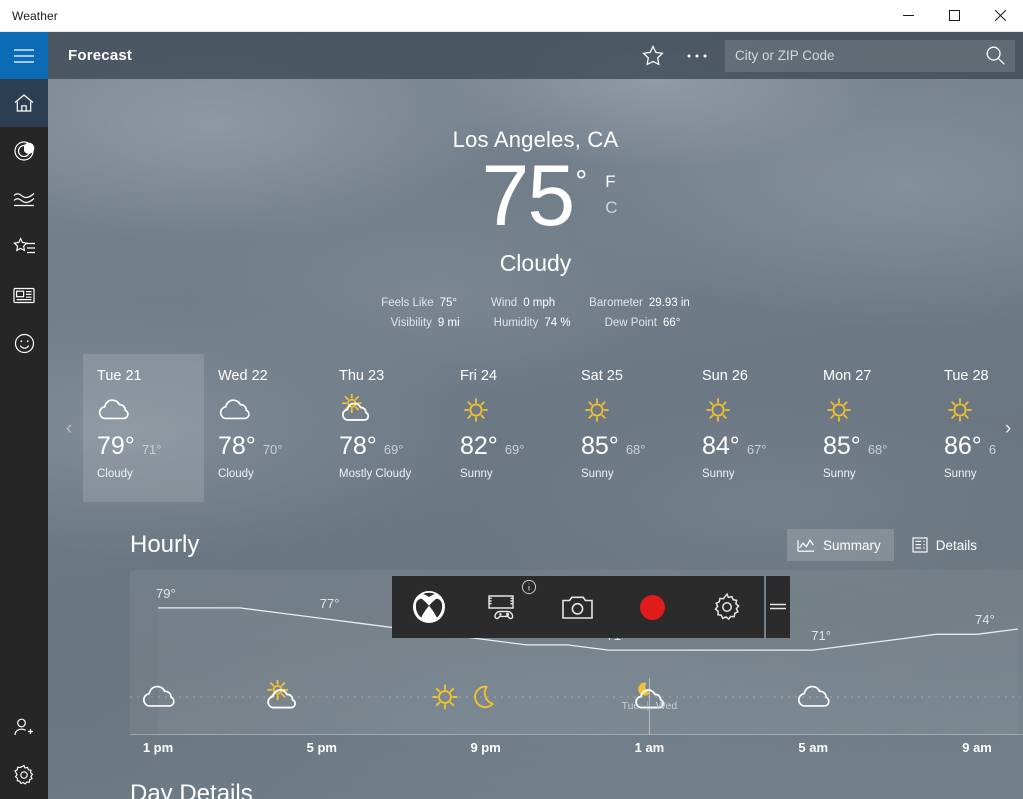  Describe the element at coordinates (24, 55) in the screenshot. I see `sidebar-item-menu` at that location.